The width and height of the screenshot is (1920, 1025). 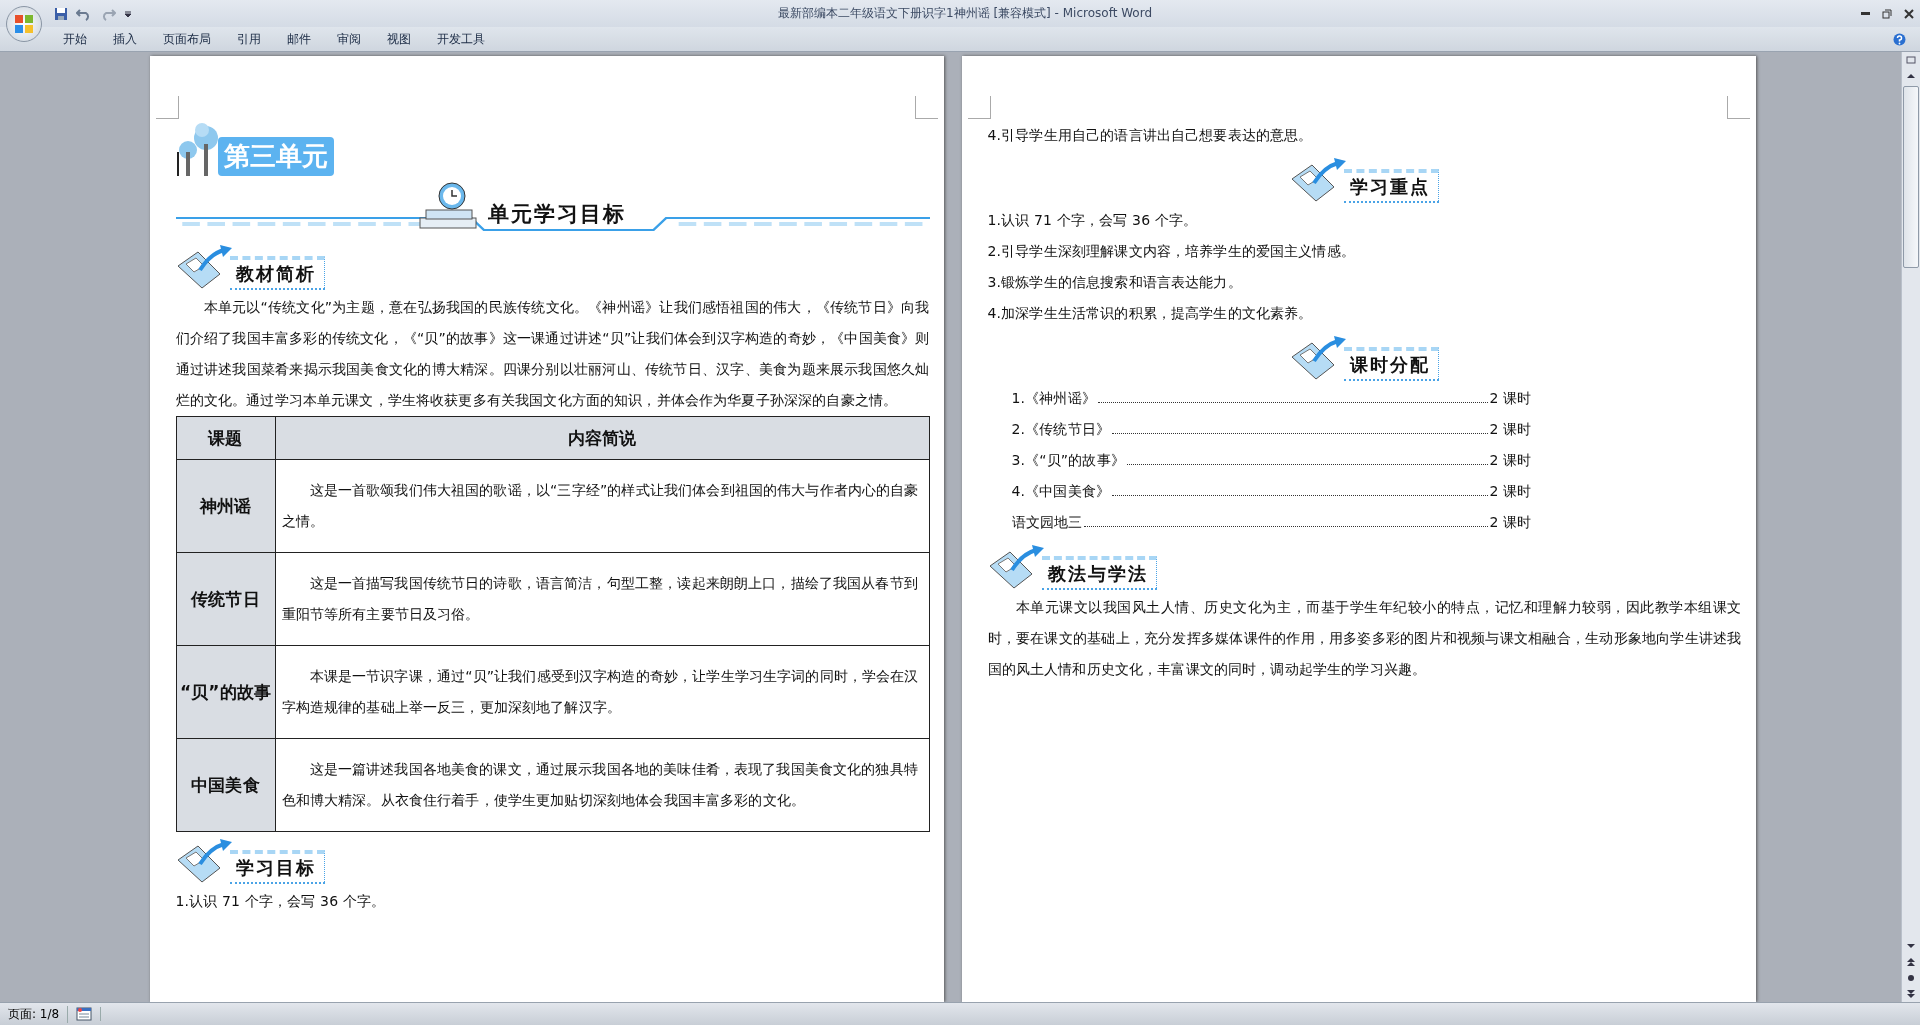 What do you see at coordinates (225, 506) in the screenshot?
I see `lesson-title-cell: 神州谣` at bounding box center [225, 506].